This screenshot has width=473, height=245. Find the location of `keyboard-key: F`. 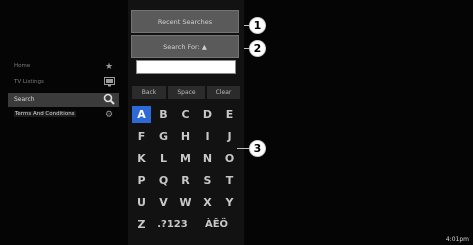

keyboard-key: F is located at coordinates (141, 136).